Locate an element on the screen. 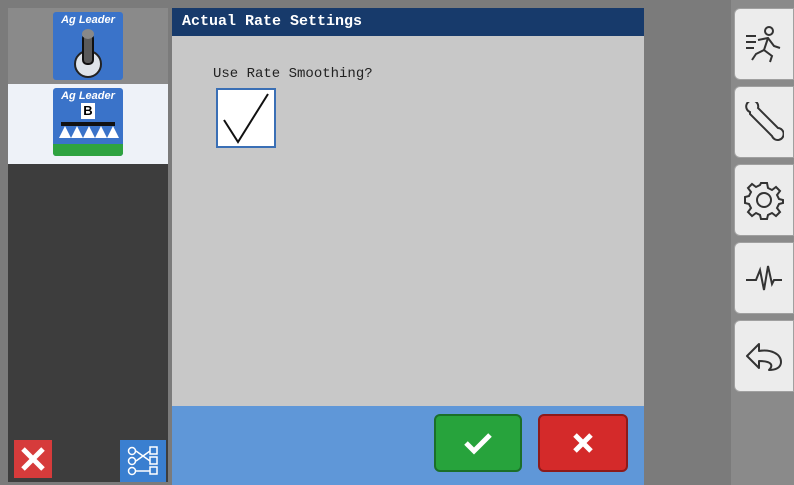 The image size is (794, 485). run-screen-button is located at coordinates (764, 44).